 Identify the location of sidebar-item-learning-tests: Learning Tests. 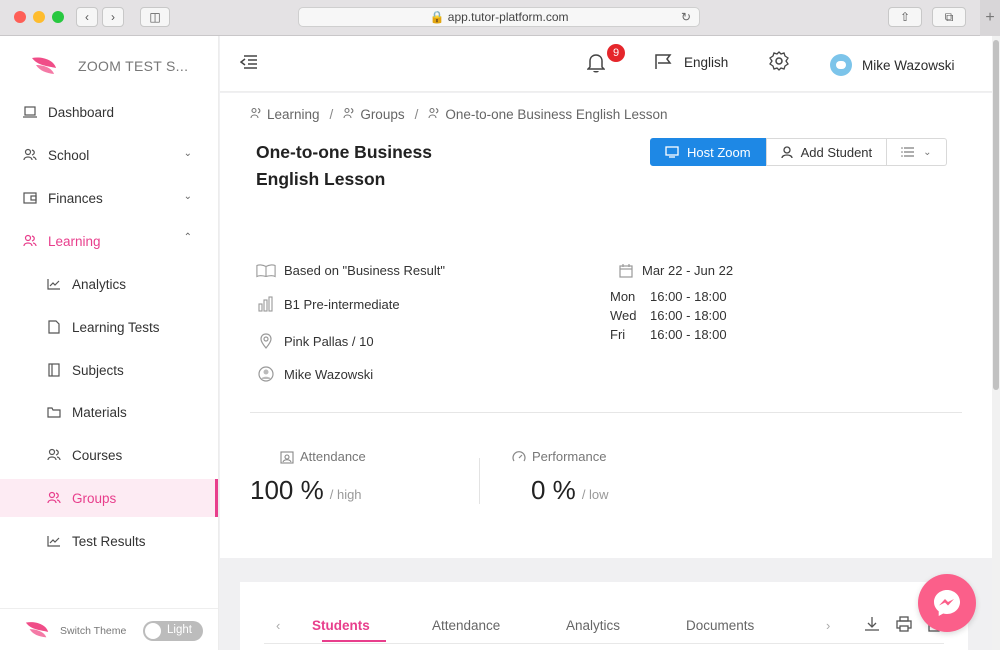
(109, 327).